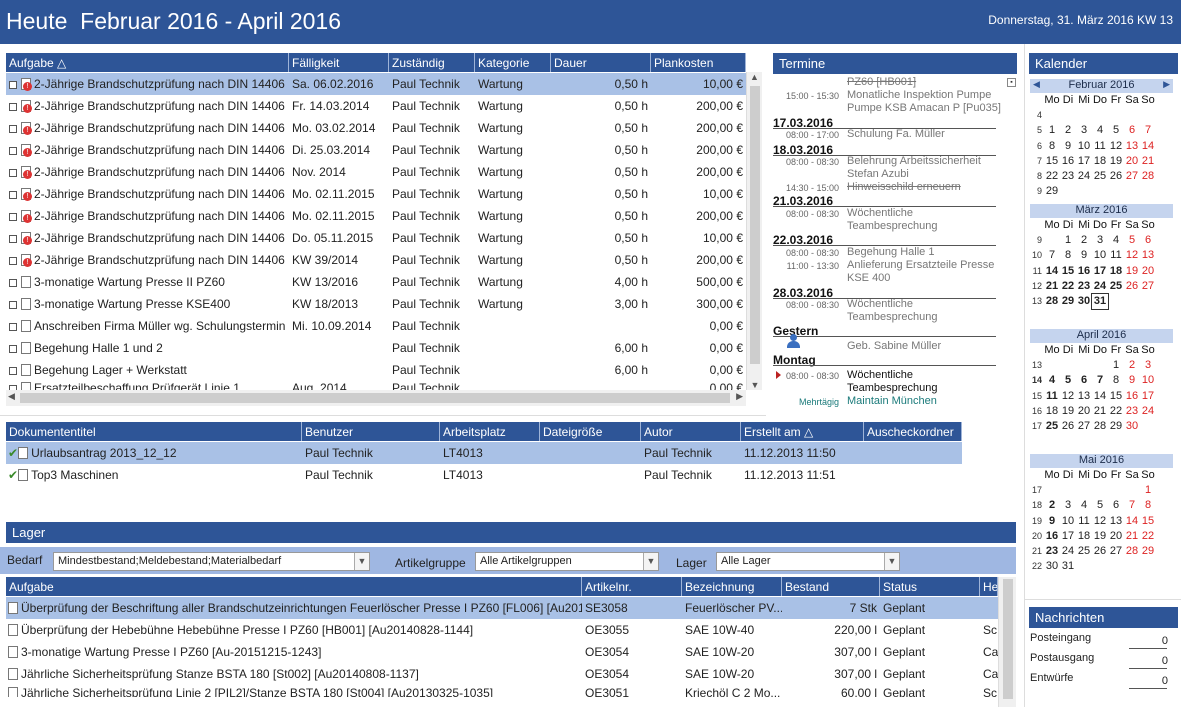 The image size is (1181, 707). Describe the element at coordinates (1084, 130) in the screenshot. I see `calendar-day: 3` at that location.